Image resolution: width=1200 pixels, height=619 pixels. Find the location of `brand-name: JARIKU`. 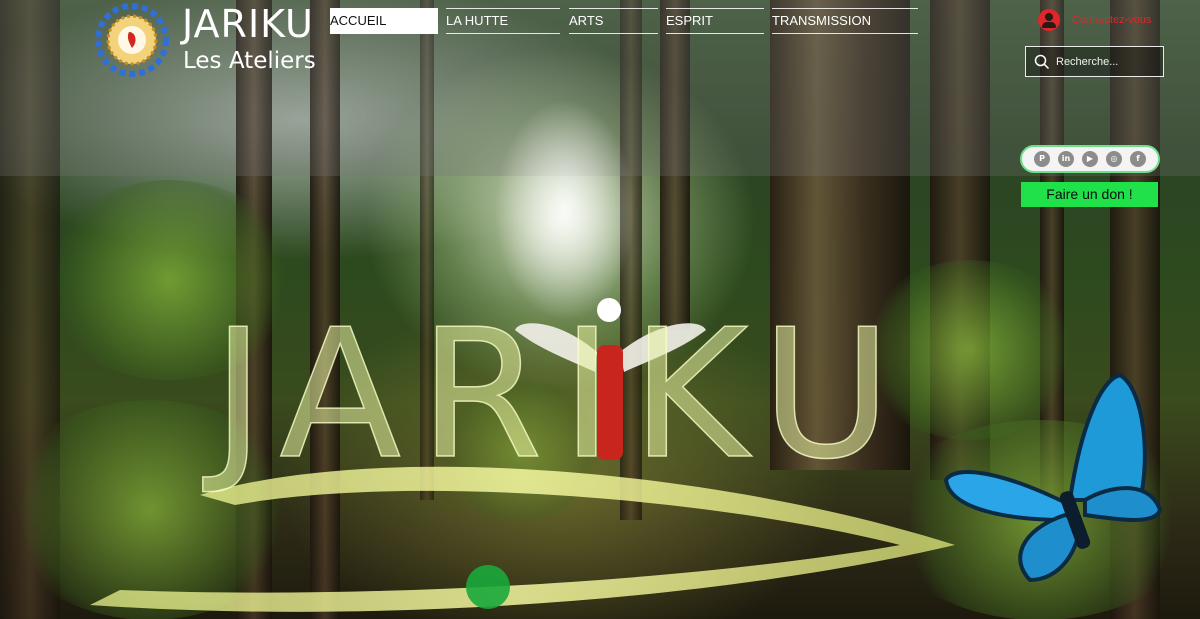

brand-name: JARIKU is located at coordinates (248, 24).